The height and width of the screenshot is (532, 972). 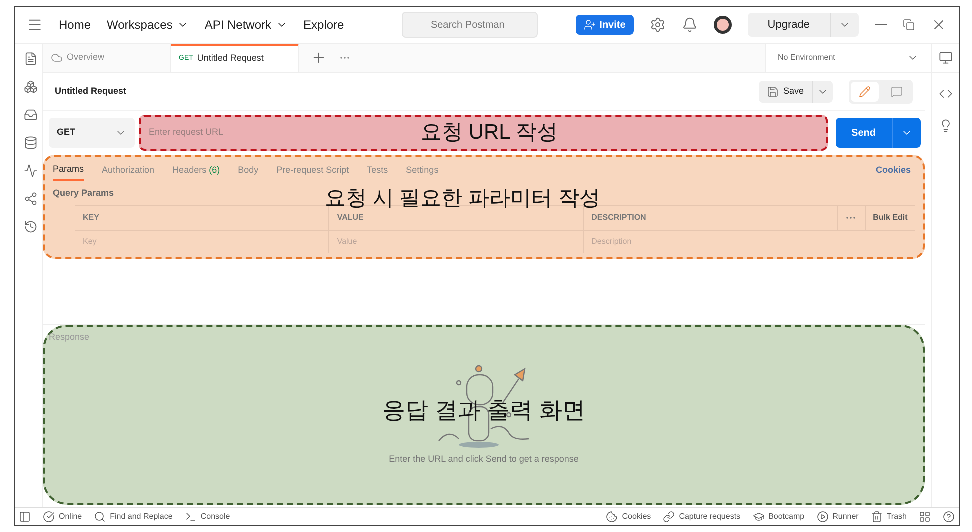 I want to click on document-icon, so click(x=31, y=59).